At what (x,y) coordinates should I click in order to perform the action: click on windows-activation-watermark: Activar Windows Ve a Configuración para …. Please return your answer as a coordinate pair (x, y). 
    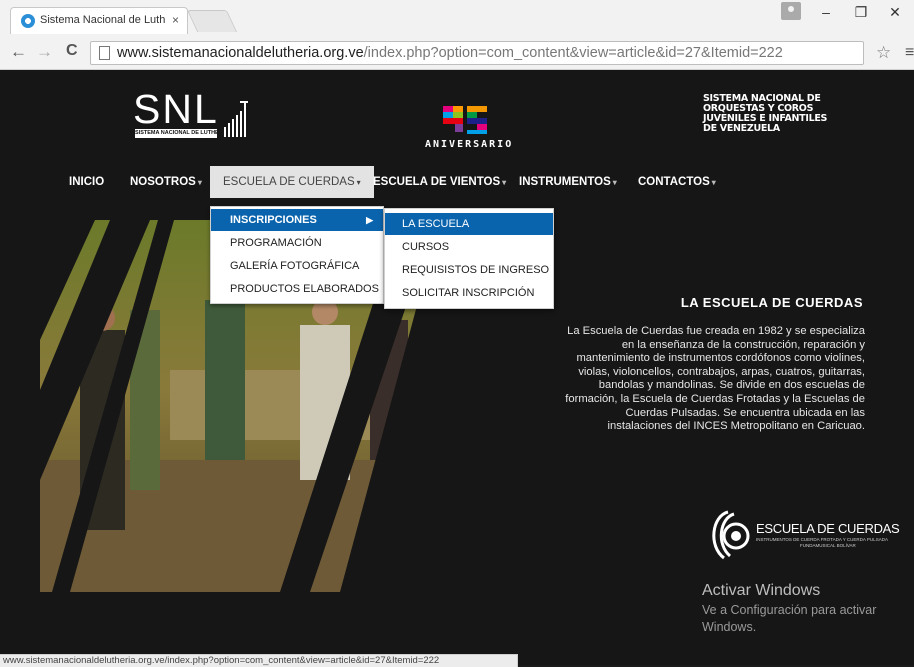
    Looking at the image, I should click on (789, 608).